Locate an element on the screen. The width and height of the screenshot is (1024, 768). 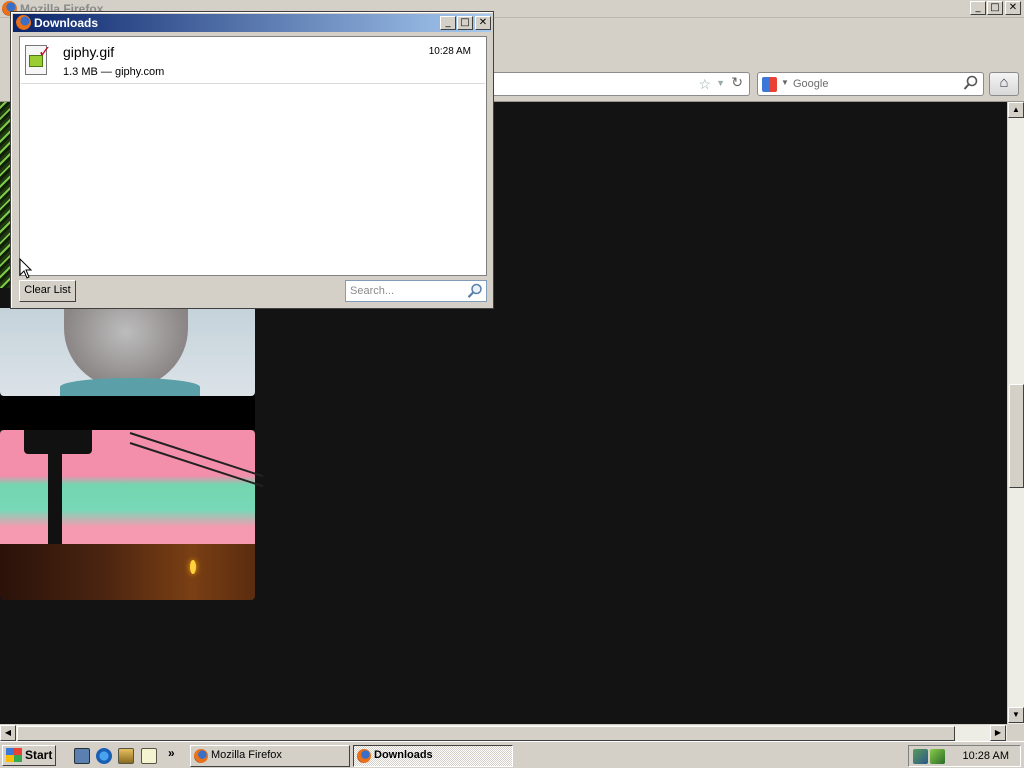
firefox-maximize-button: □ is located at coordinates (995, 8).